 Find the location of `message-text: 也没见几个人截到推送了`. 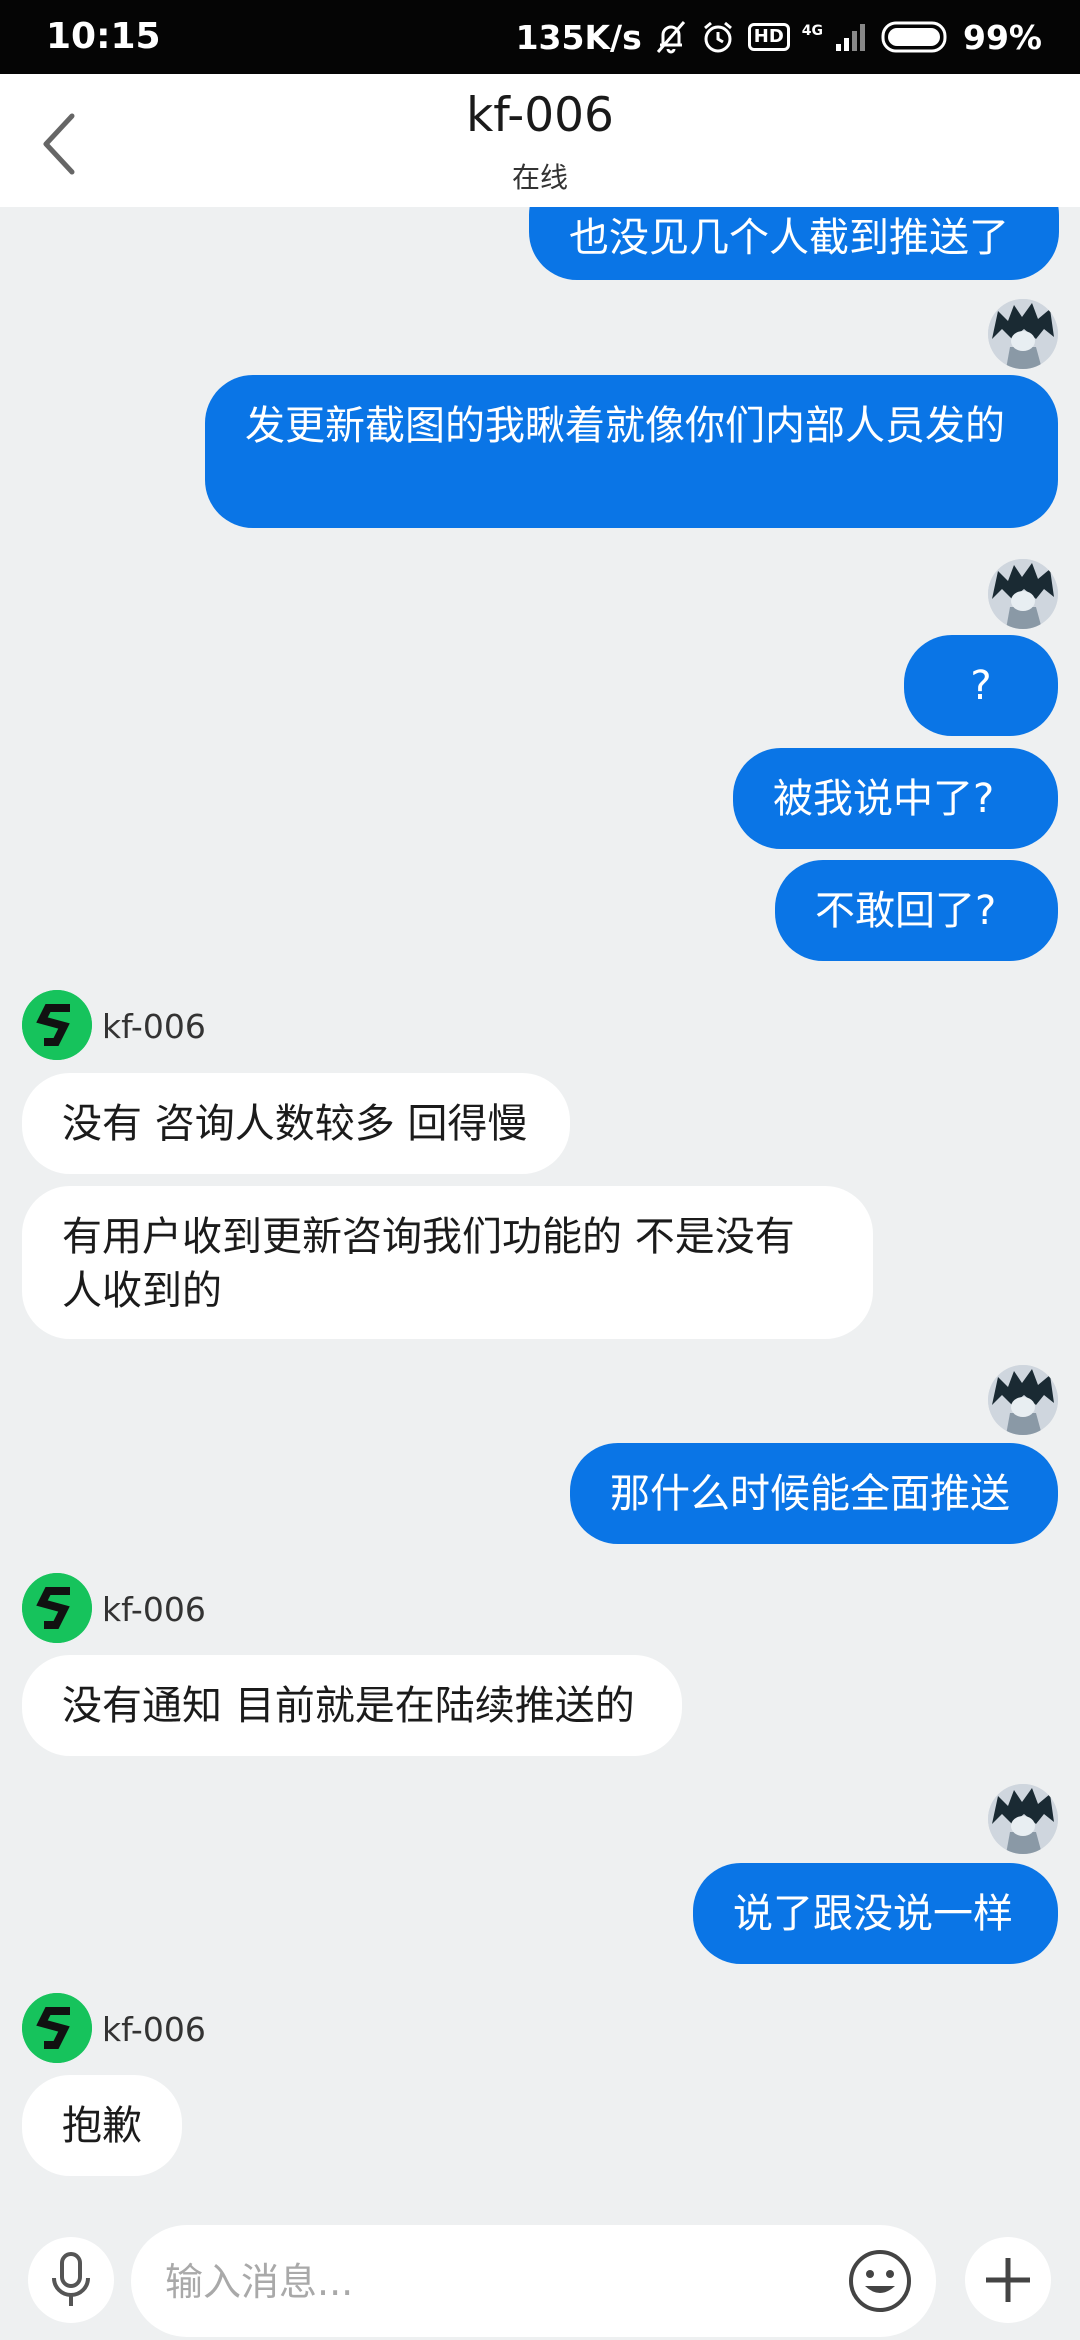

message-text: 也没见几个人截到推送了 is located at coordinates (789, 238).